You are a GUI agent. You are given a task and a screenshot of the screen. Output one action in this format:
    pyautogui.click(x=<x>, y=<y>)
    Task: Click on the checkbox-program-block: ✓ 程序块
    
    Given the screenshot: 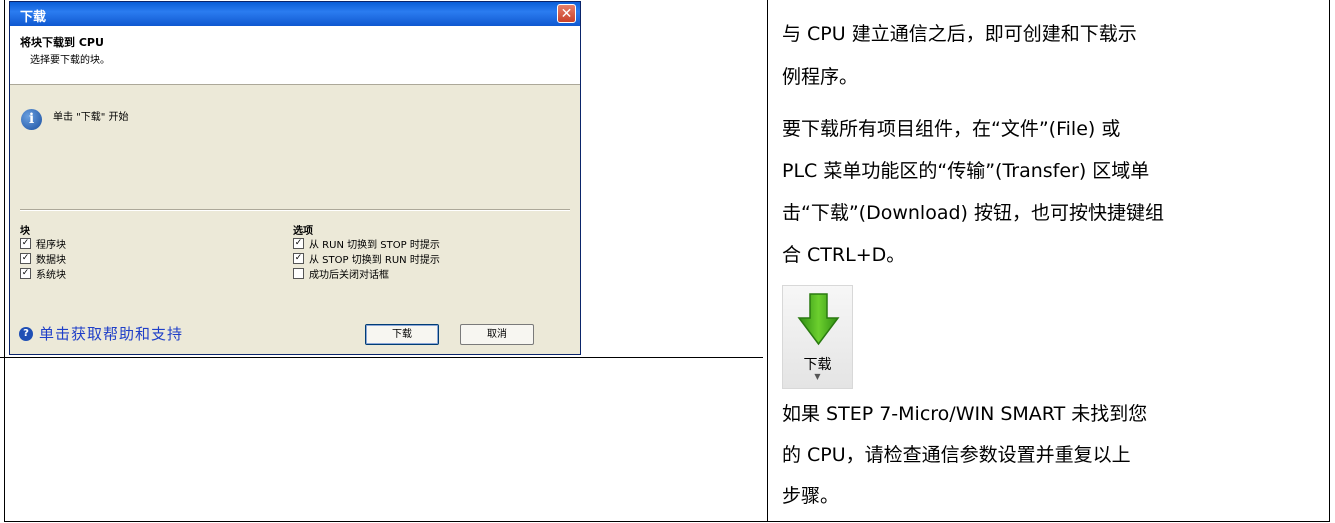 What is the action you would take?
    pyautogui.click(x=43, y=243)
    